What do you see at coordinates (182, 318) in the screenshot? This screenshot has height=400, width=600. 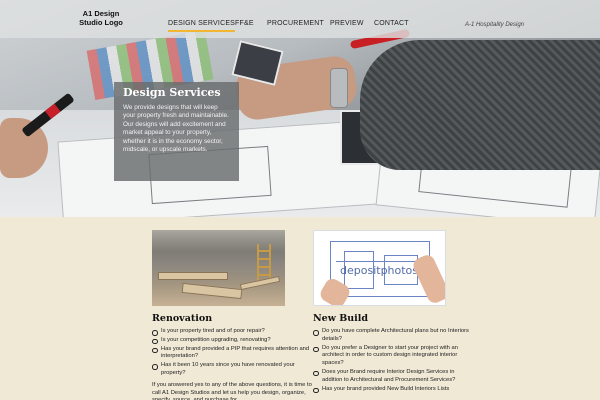 I see `renovation-heading: Renovation` at bounding box center [182, 318].